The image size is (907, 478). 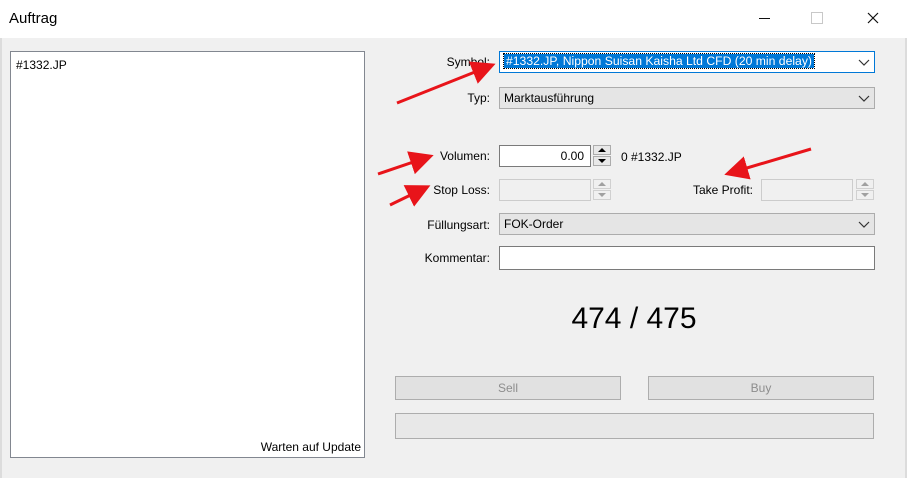 I want to click on bid-ask-quote: 474 / 475, so click(x=634, y=318).